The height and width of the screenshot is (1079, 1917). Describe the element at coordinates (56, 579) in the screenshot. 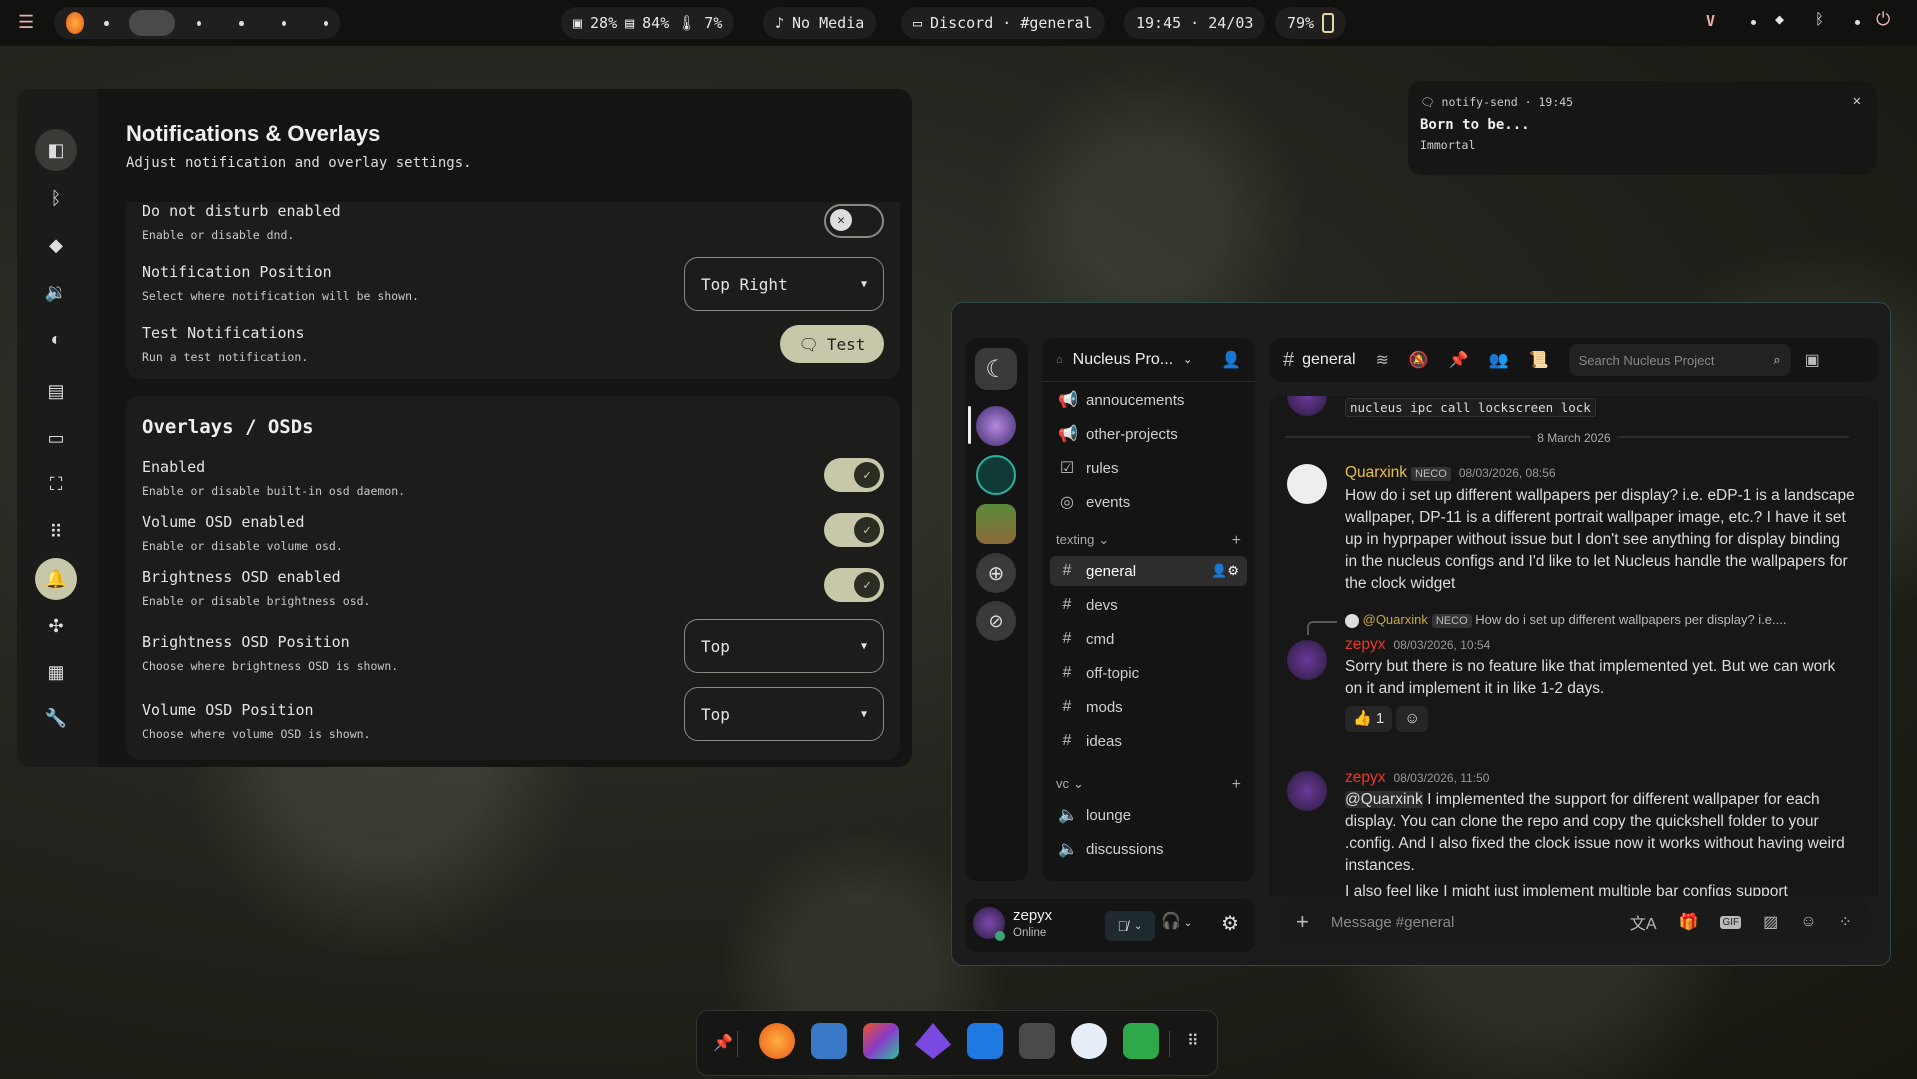

I see `notifications-bell-icon: 🔔` at that location.